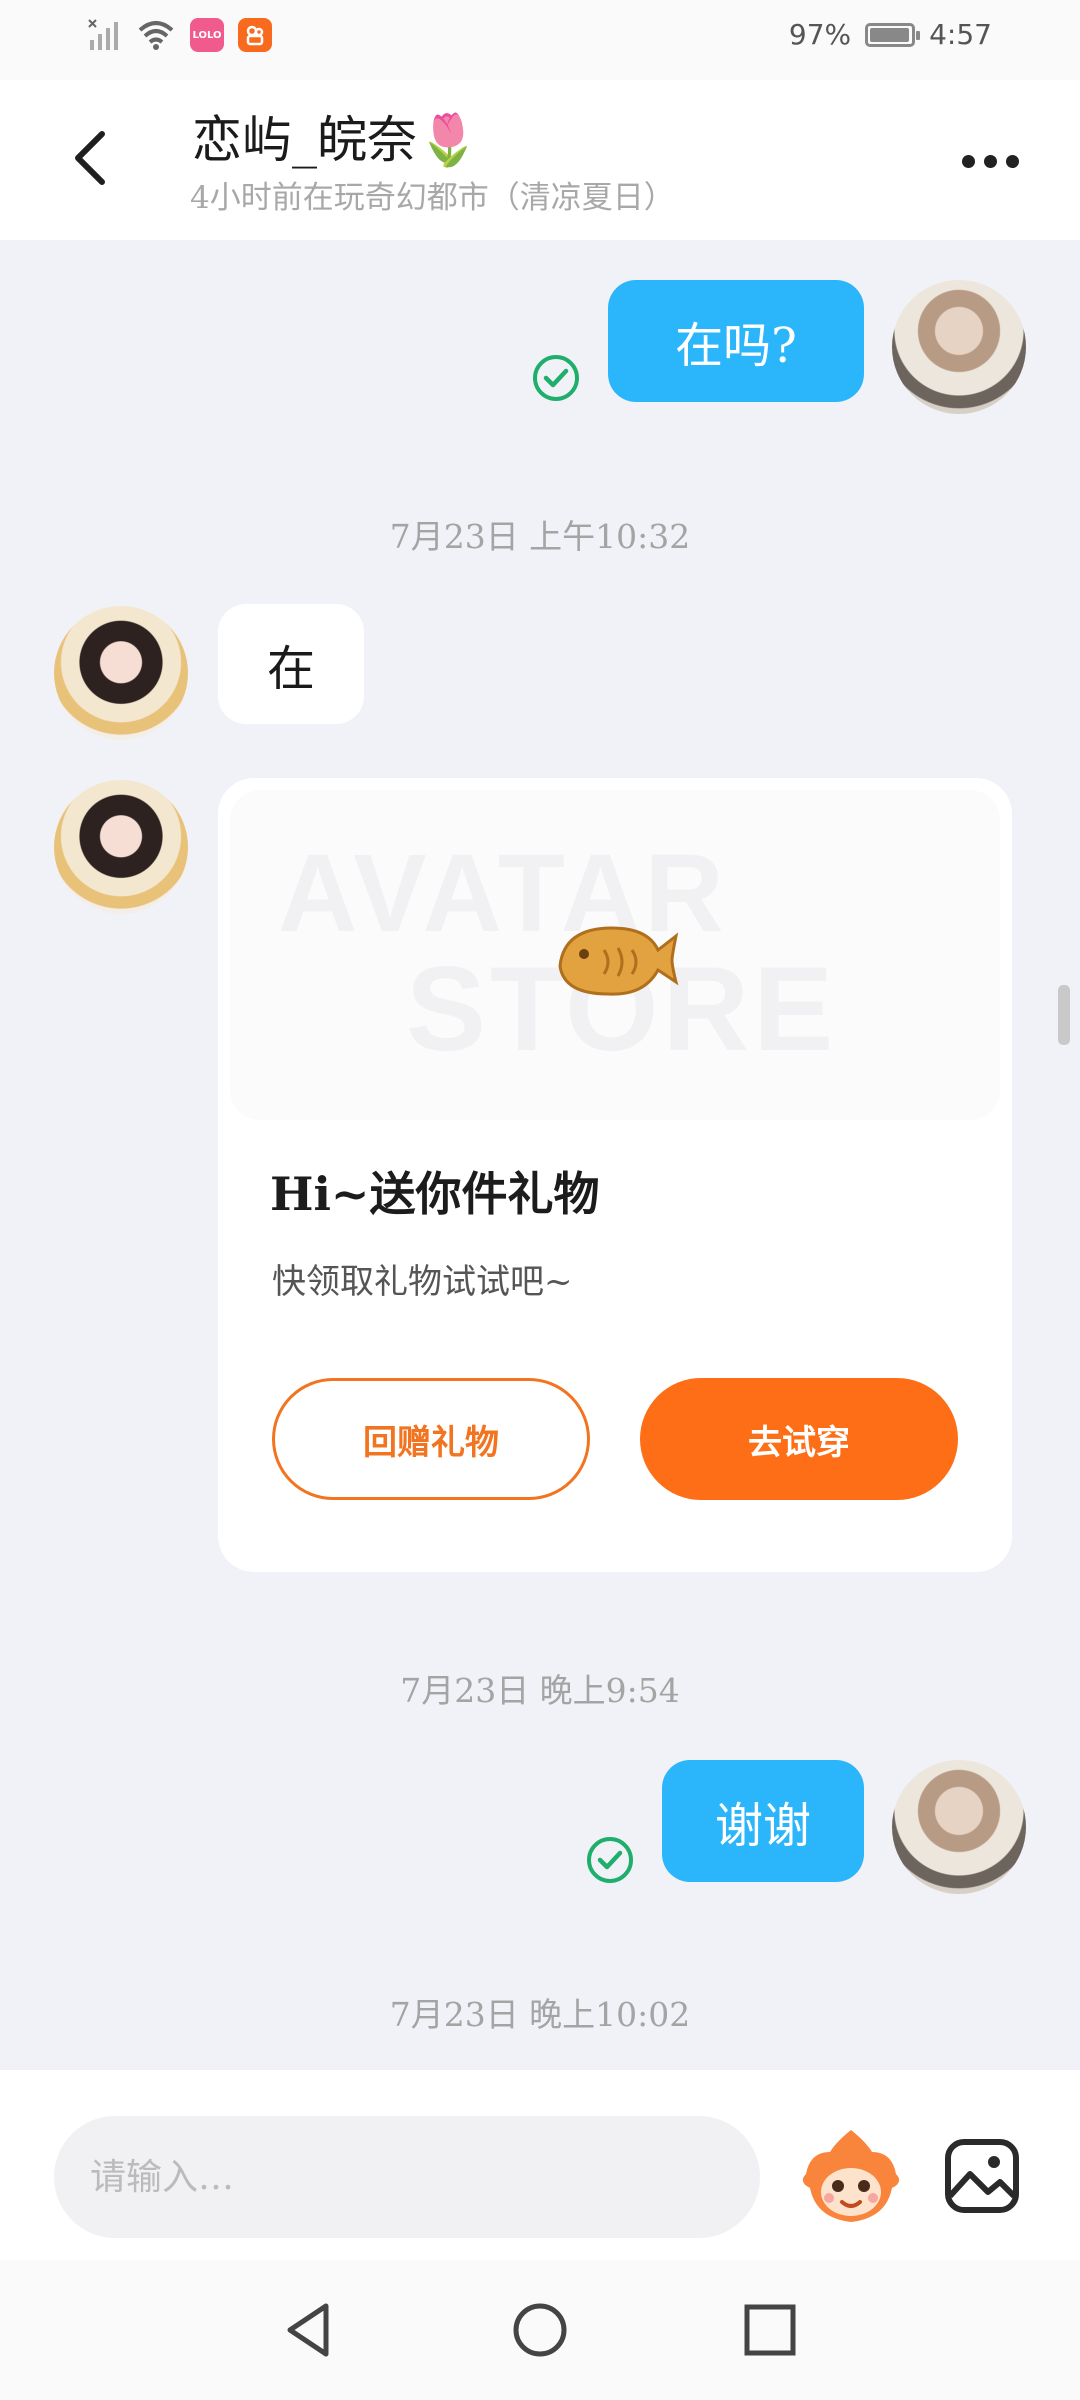 Image resolution: width=1080 pixels, height=2400 pixels. Describe the element at coordinates (820, 34) in the screenshot. I see `battery-percent: 97%` at that location.